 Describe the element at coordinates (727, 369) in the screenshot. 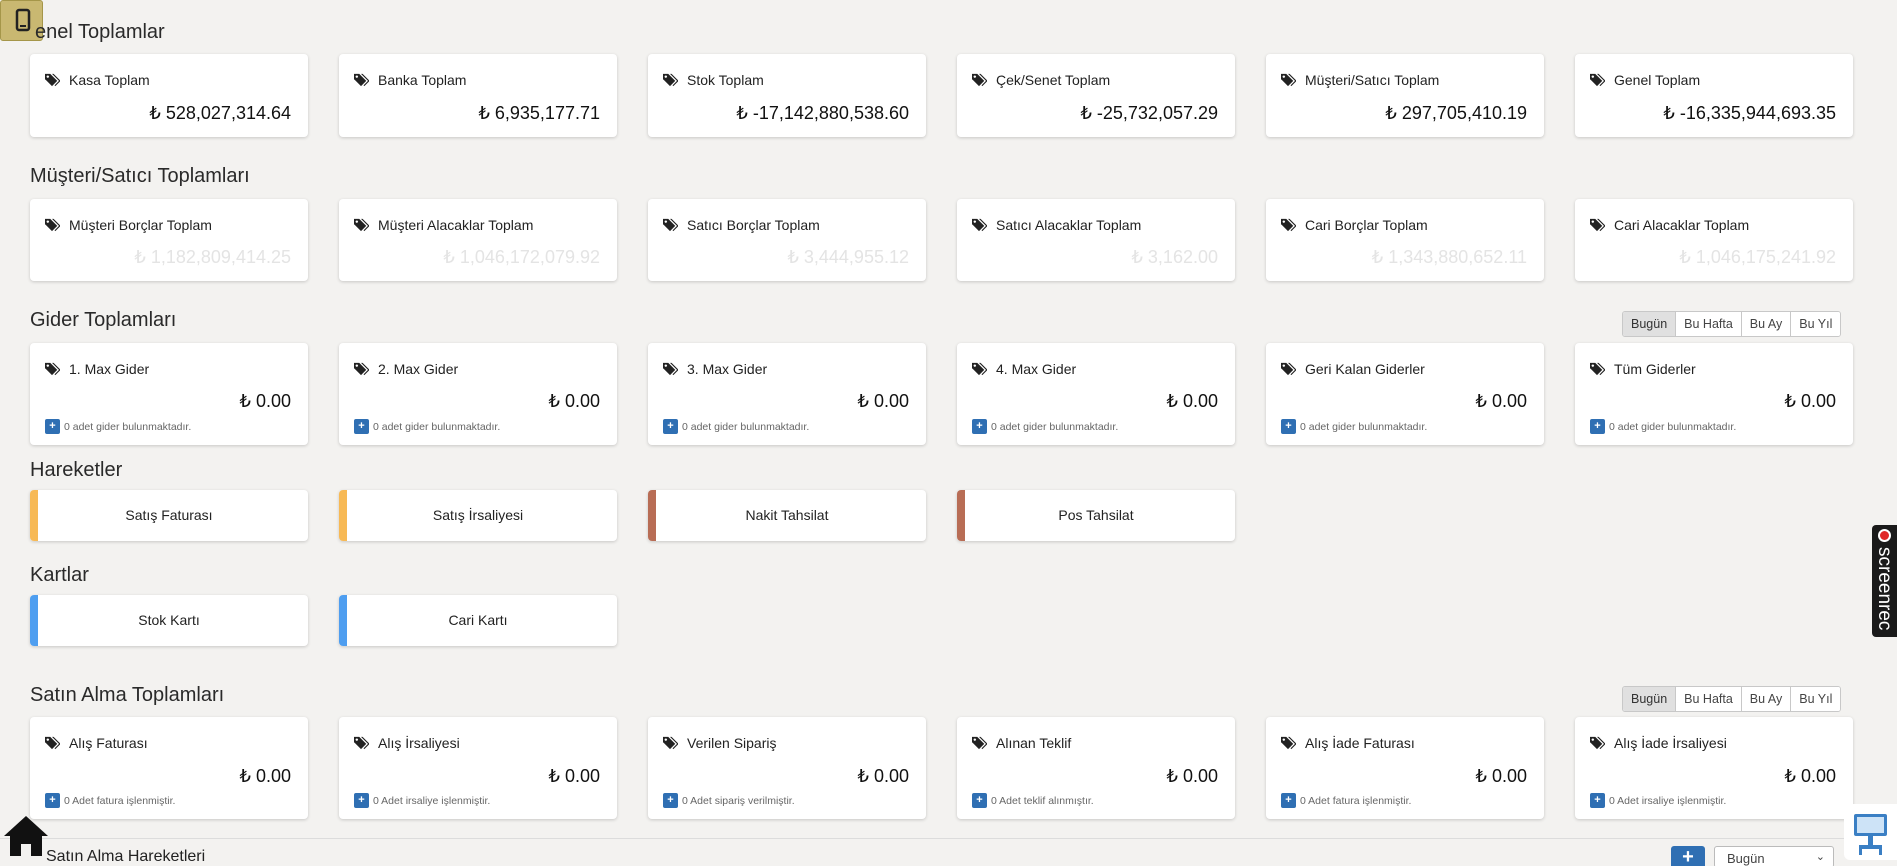

I see `card-label: 3. Max Gider` at that location.